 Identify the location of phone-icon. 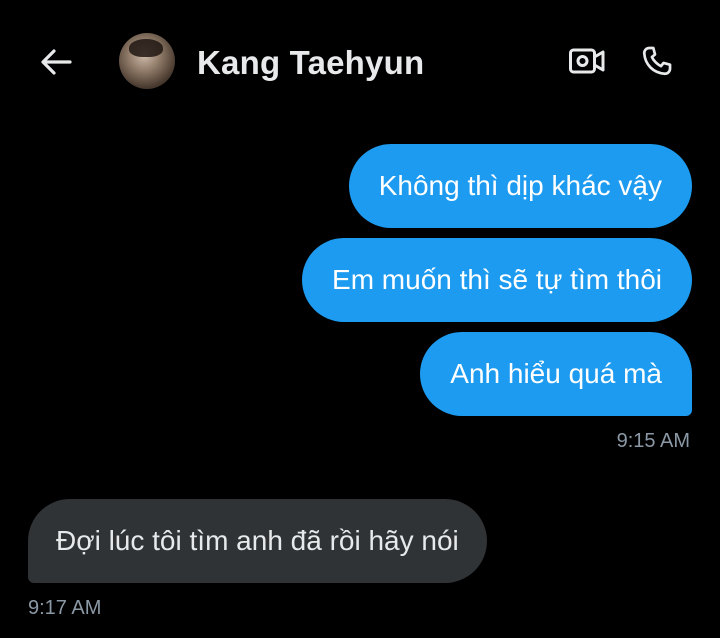
(657, 61).